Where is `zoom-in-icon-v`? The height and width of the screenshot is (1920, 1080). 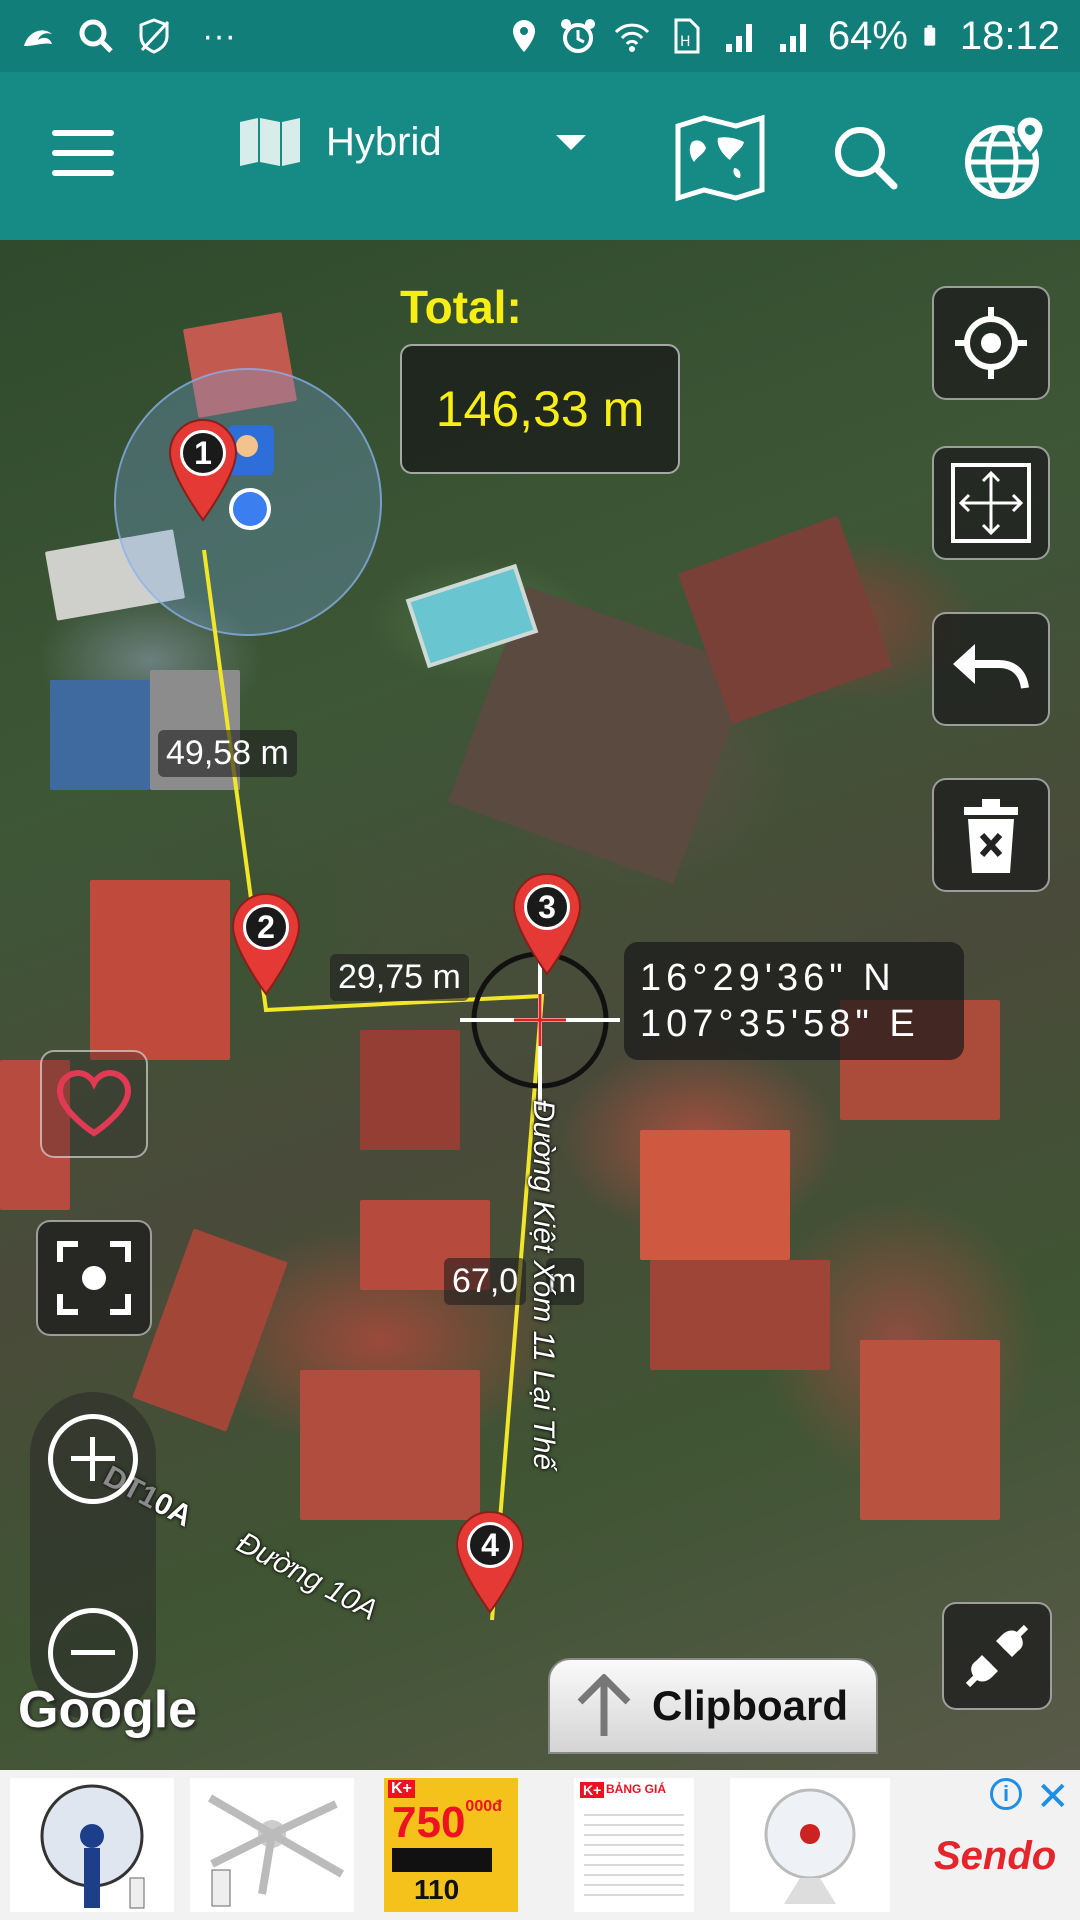 zoom-in-icon-v is located at coordinates (92, 1459).